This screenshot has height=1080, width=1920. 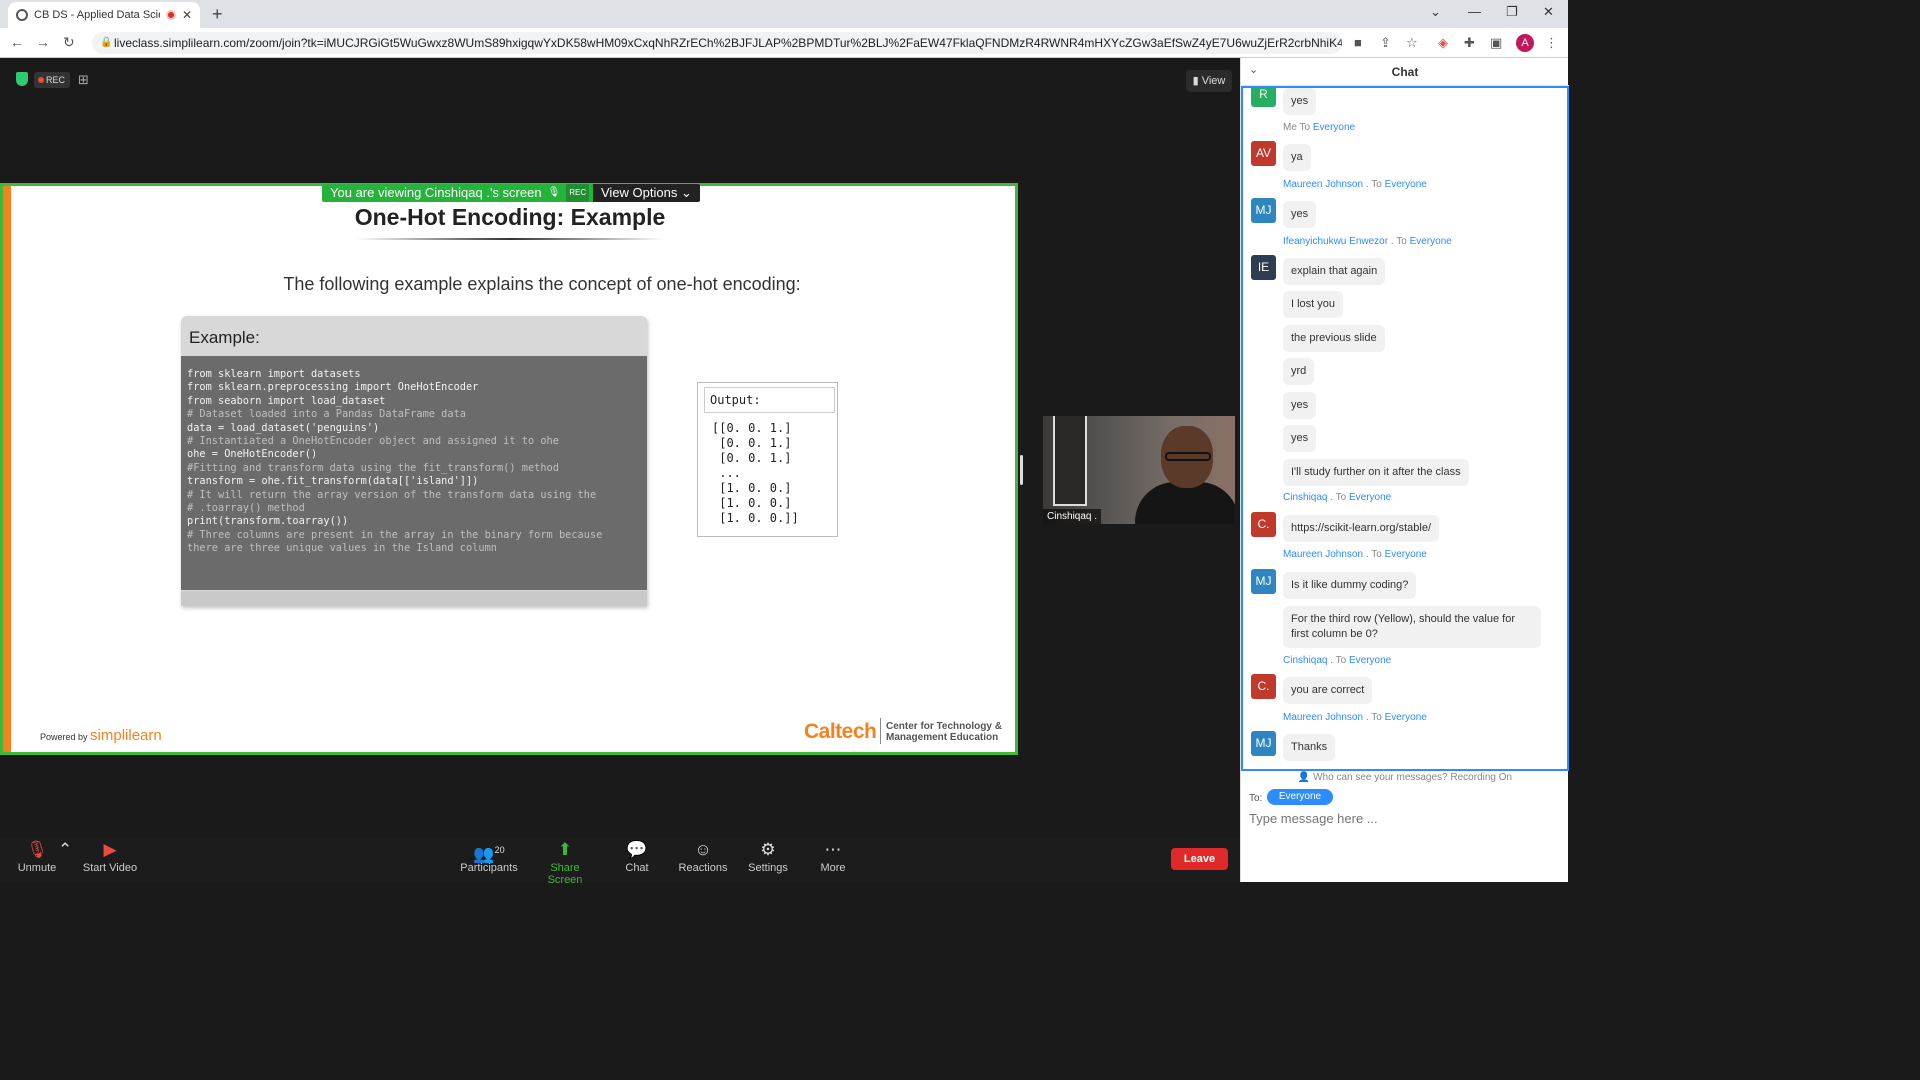 What do you see at coordinates (110, 868) in the screenshot?
I see `start-video-label: Start Video` at bounding box center [110, 868].